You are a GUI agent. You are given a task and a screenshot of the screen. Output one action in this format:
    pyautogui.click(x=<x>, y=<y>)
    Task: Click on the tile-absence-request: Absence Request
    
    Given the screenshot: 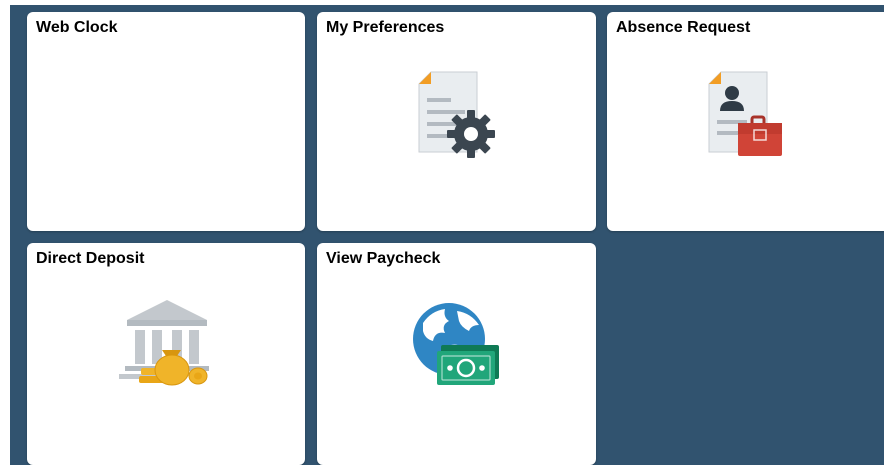 What is the action you would take?
    pyautogui.click(x=745, y=121)
    